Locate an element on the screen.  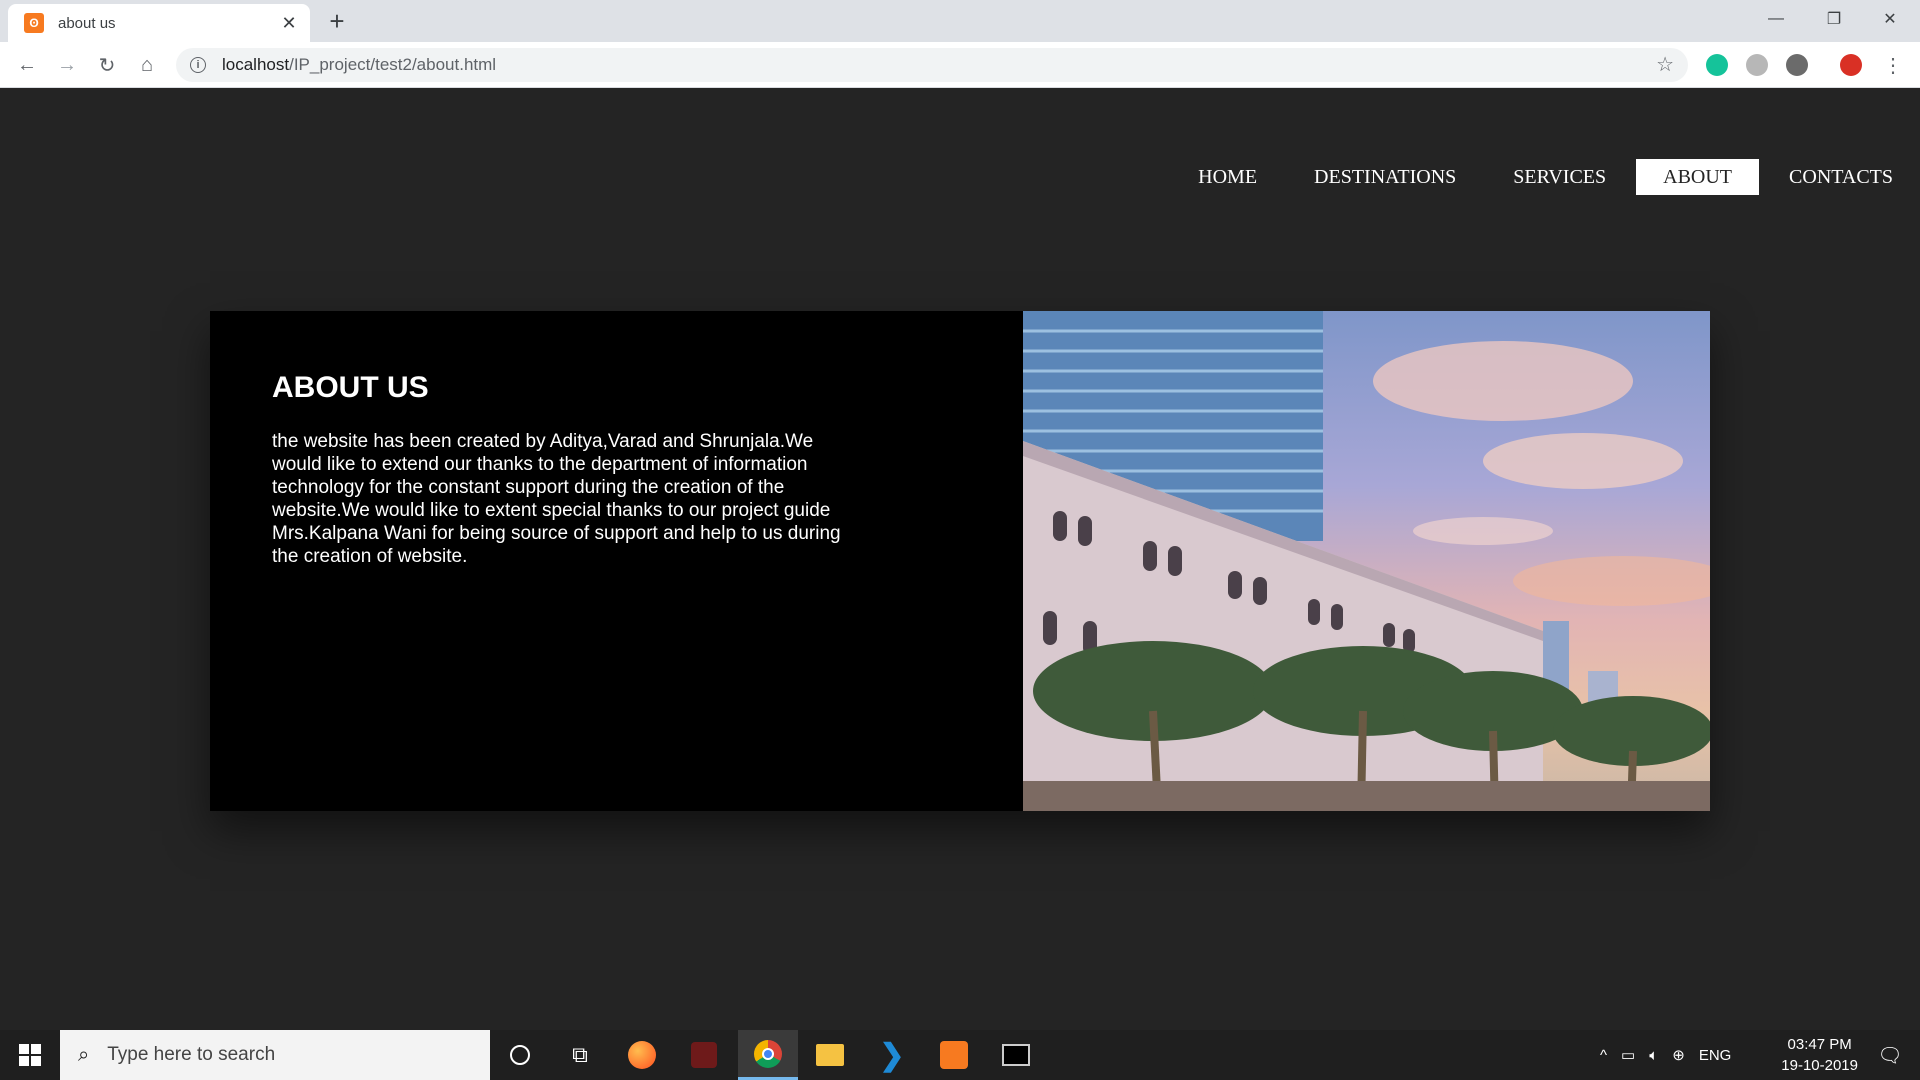
nav-home: HOME is located at coordinates (1227, 177).